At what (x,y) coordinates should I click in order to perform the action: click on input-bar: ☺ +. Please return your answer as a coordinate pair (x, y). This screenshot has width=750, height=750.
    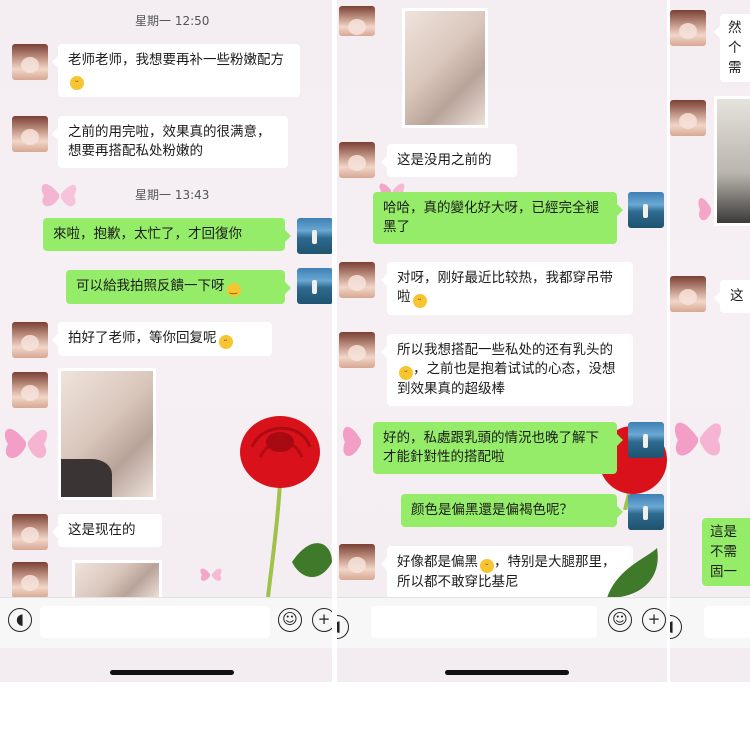
    Looking at the image, I should click on (502, 622).